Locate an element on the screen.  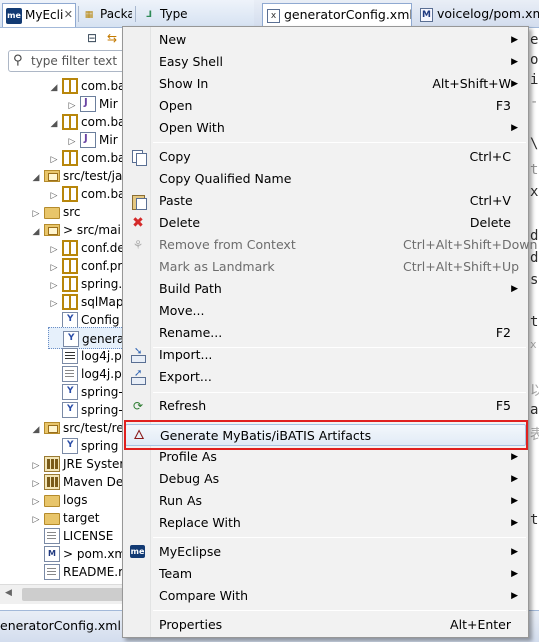
properties-file-icon is located at coordinates (70, 355).